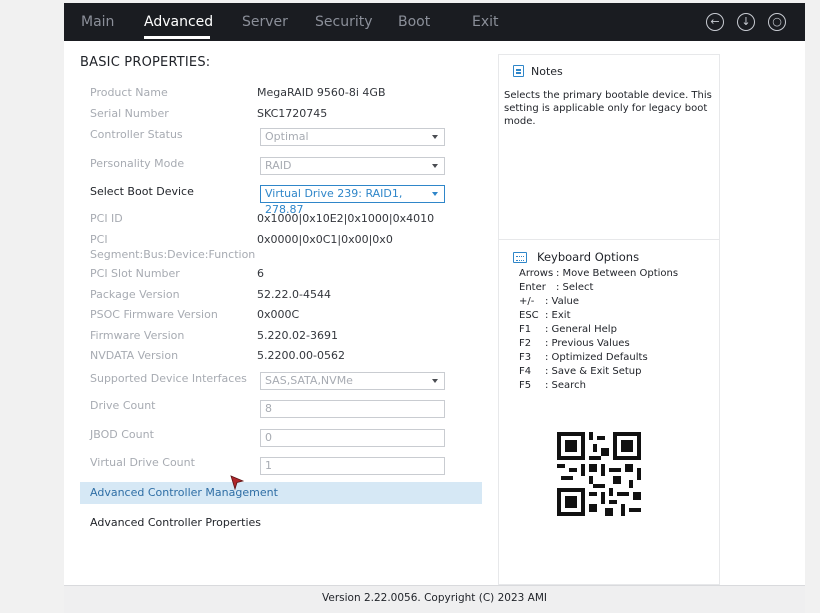  What do you see at coordinates (278, 314) in the screenshot?
I see `psoc-firmware-version-value: 0x000C` at bounding box center [278, 314].